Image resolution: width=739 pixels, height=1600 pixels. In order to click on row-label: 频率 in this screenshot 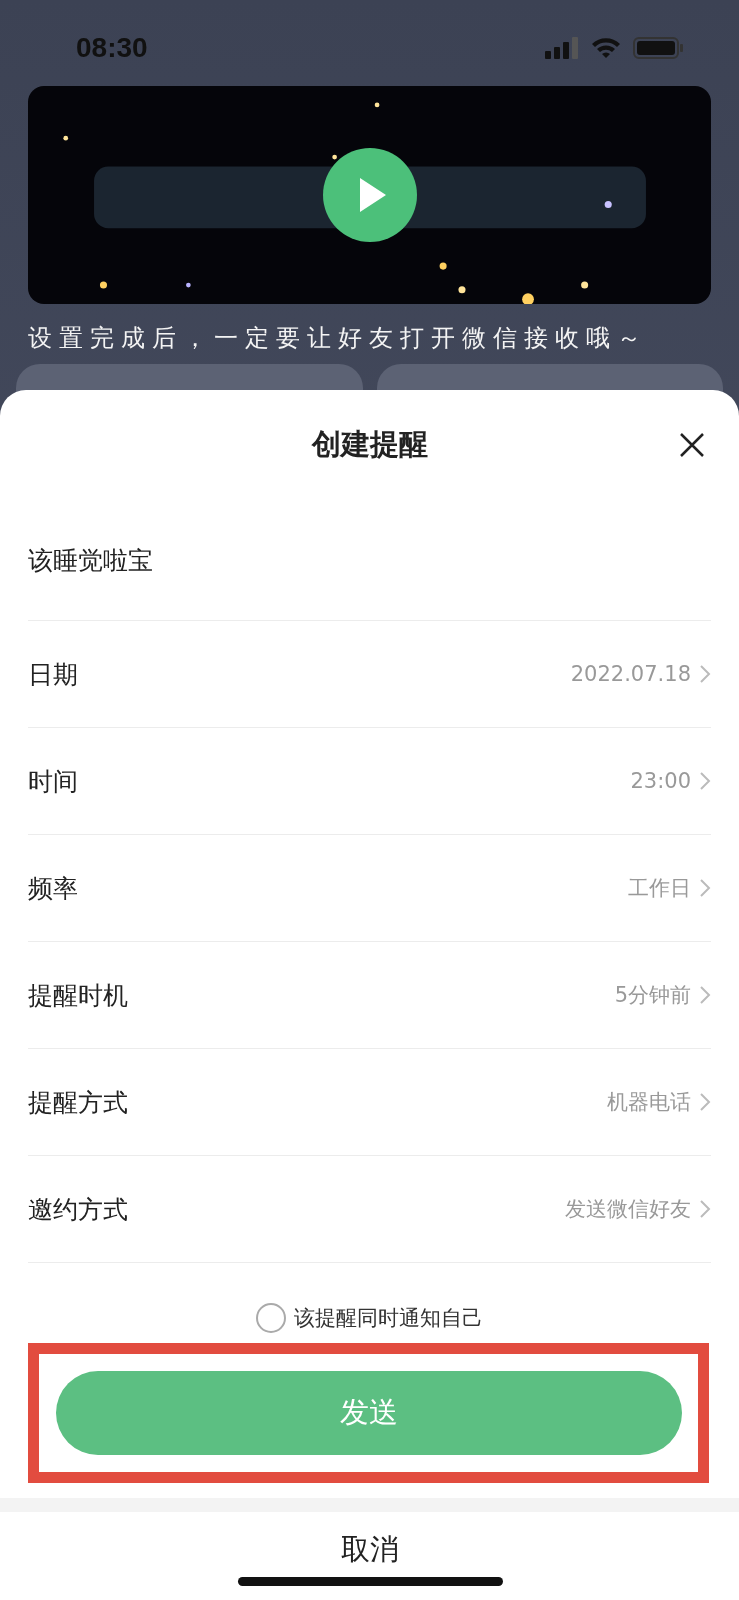, I will do `click(53, 888)`.